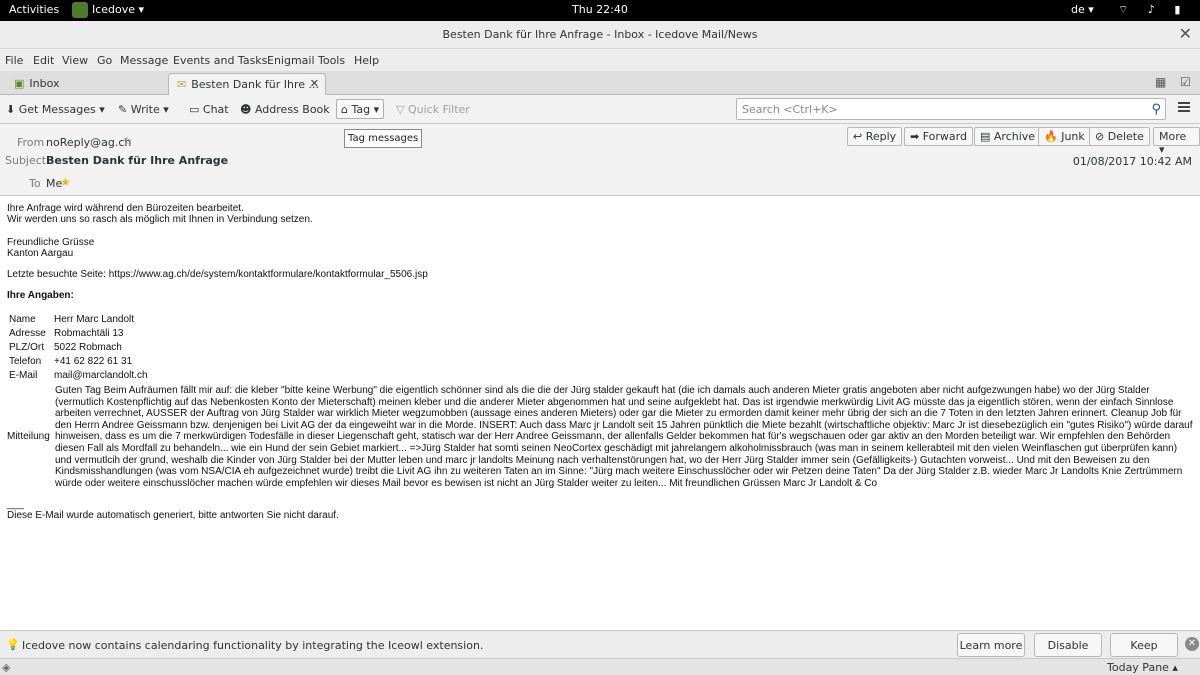  Describe the element at coordinates (1101, 136) in the screenshot. I see `delete-icon: ⊘` at that location.